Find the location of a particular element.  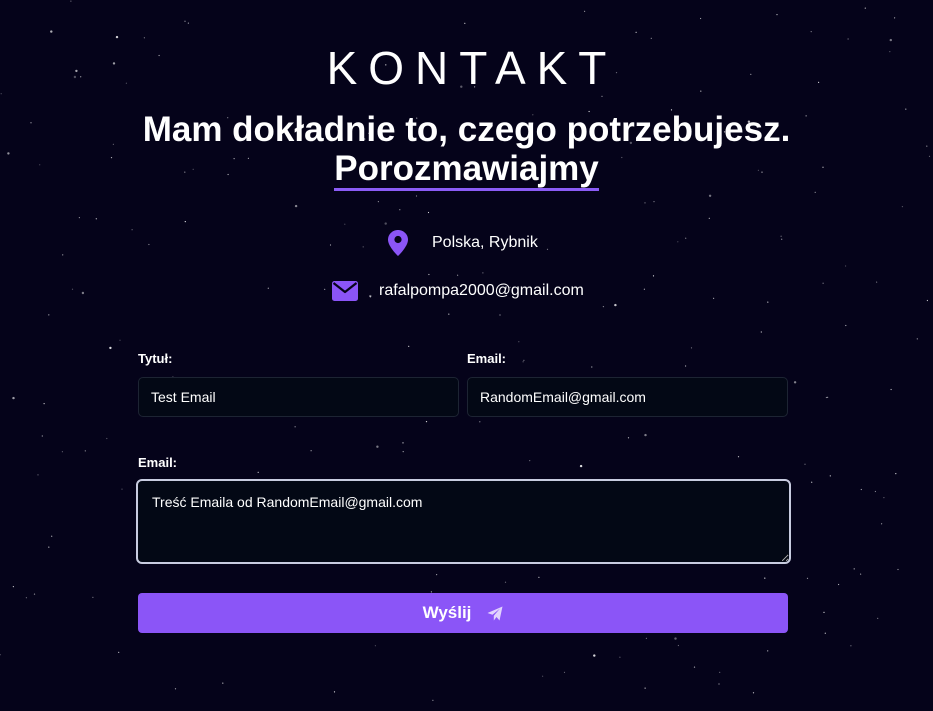

location-info: Polska, Rybnik is located at coordinates (462, 243).